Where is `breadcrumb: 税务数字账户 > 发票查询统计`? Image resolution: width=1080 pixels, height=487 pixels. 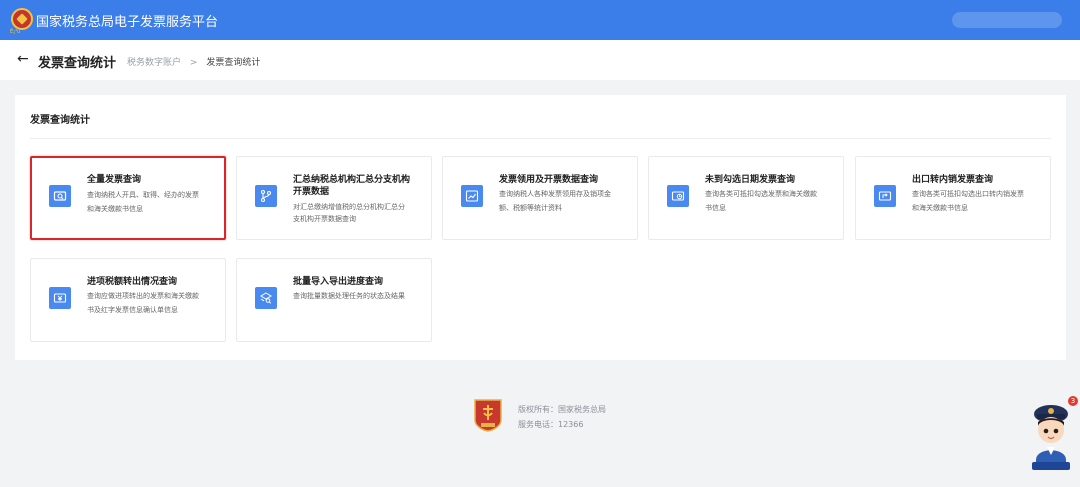 breadcrumb: 税务数字账户 > 发票查询统计 is located at coordinates (193, 61).